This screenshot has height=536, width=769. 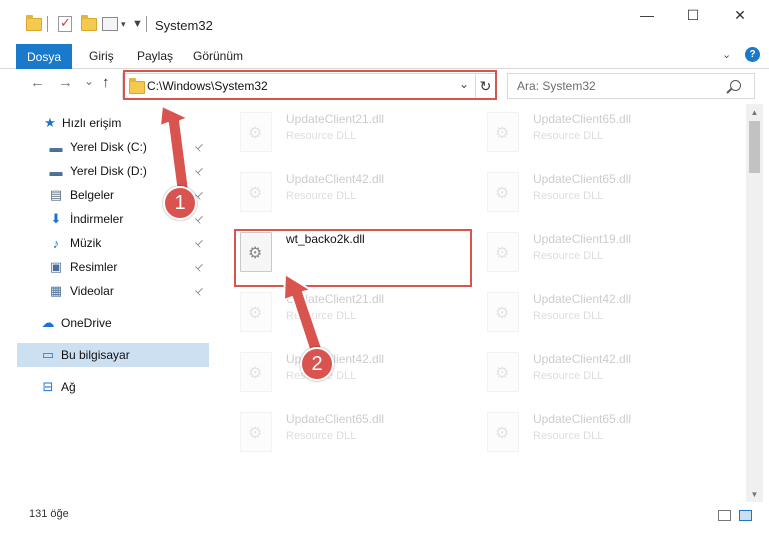 I want to click on step-1-callout: 1, so click(x=180, y=203).